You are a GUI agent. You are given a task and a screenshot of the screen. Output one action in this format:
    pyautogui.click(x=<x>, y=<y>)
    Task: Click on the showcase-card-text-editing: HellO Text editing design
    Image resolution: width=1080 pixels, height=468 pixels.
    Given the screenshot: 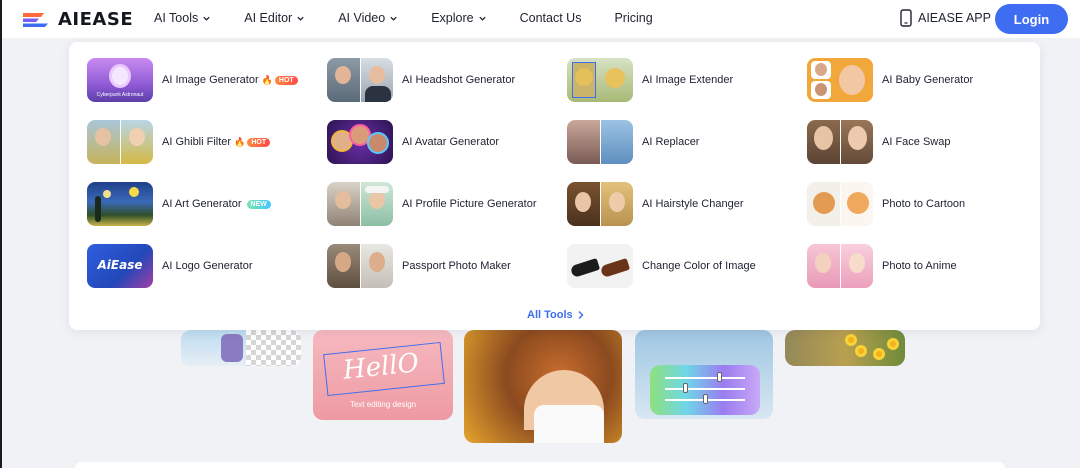 What is the action you would take?
    pyautogui.click(x=383, y=375)
    